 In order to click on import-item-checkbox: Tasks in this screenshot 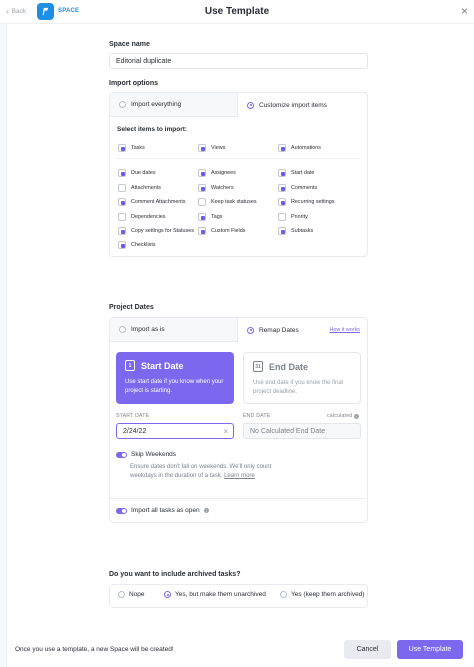, I will do `click(131, 148)`.